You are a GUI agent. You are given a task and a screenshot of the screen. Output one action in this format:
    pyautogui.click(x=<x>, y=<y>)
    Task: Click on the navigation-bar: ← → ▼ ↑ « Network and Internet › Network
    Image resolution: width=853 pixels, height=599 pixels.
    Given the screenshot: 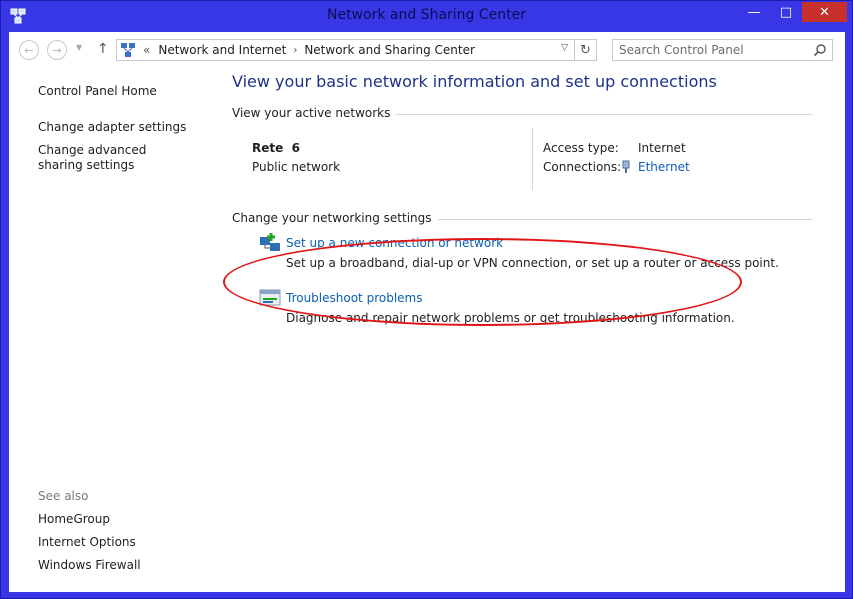 What is the action you would take?
    pyautogui.click(x=427, y=50)
    